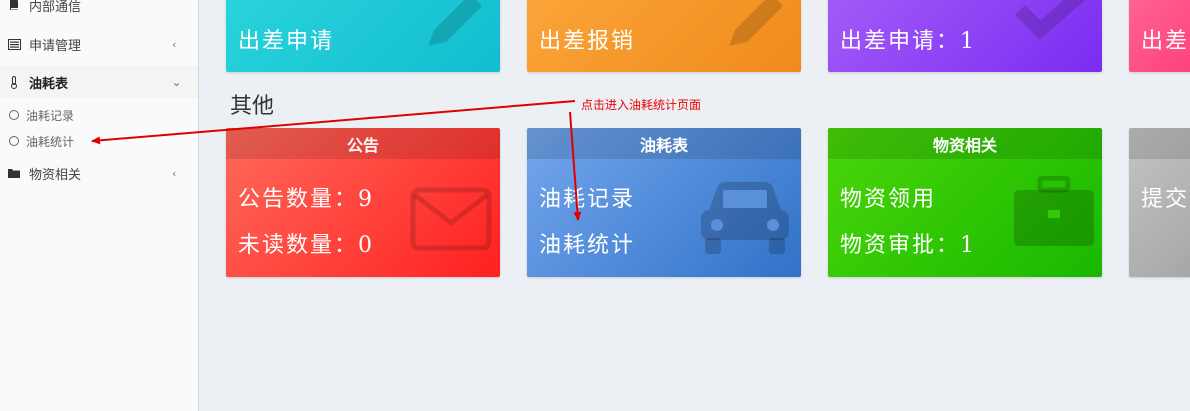  I want to click on sidebar-subitem-fuel-statistics: 油耗统计, so click(99, 141).